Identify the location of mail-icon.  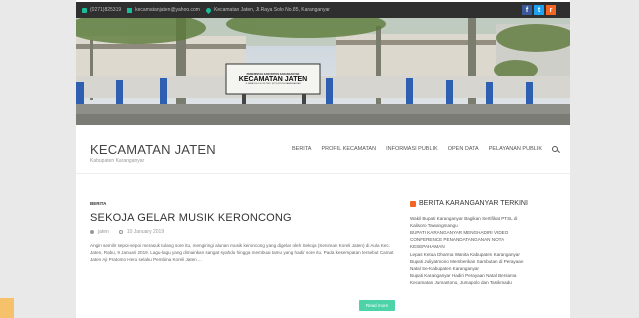
(130, 10).